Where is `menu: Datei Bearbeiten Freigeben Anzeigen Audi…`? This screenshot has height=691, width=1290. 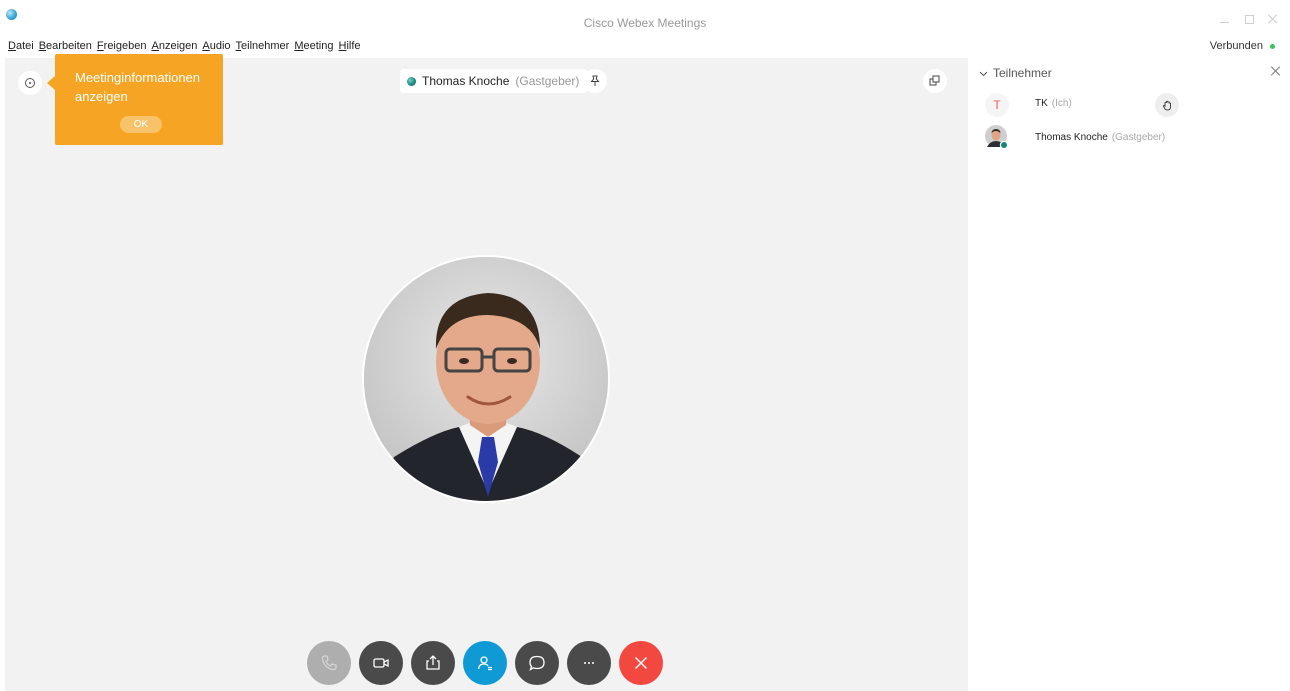 menu: Datei Bearbeiten Freigeben Anzeigen Audi… is located at coordinates (184, 46).